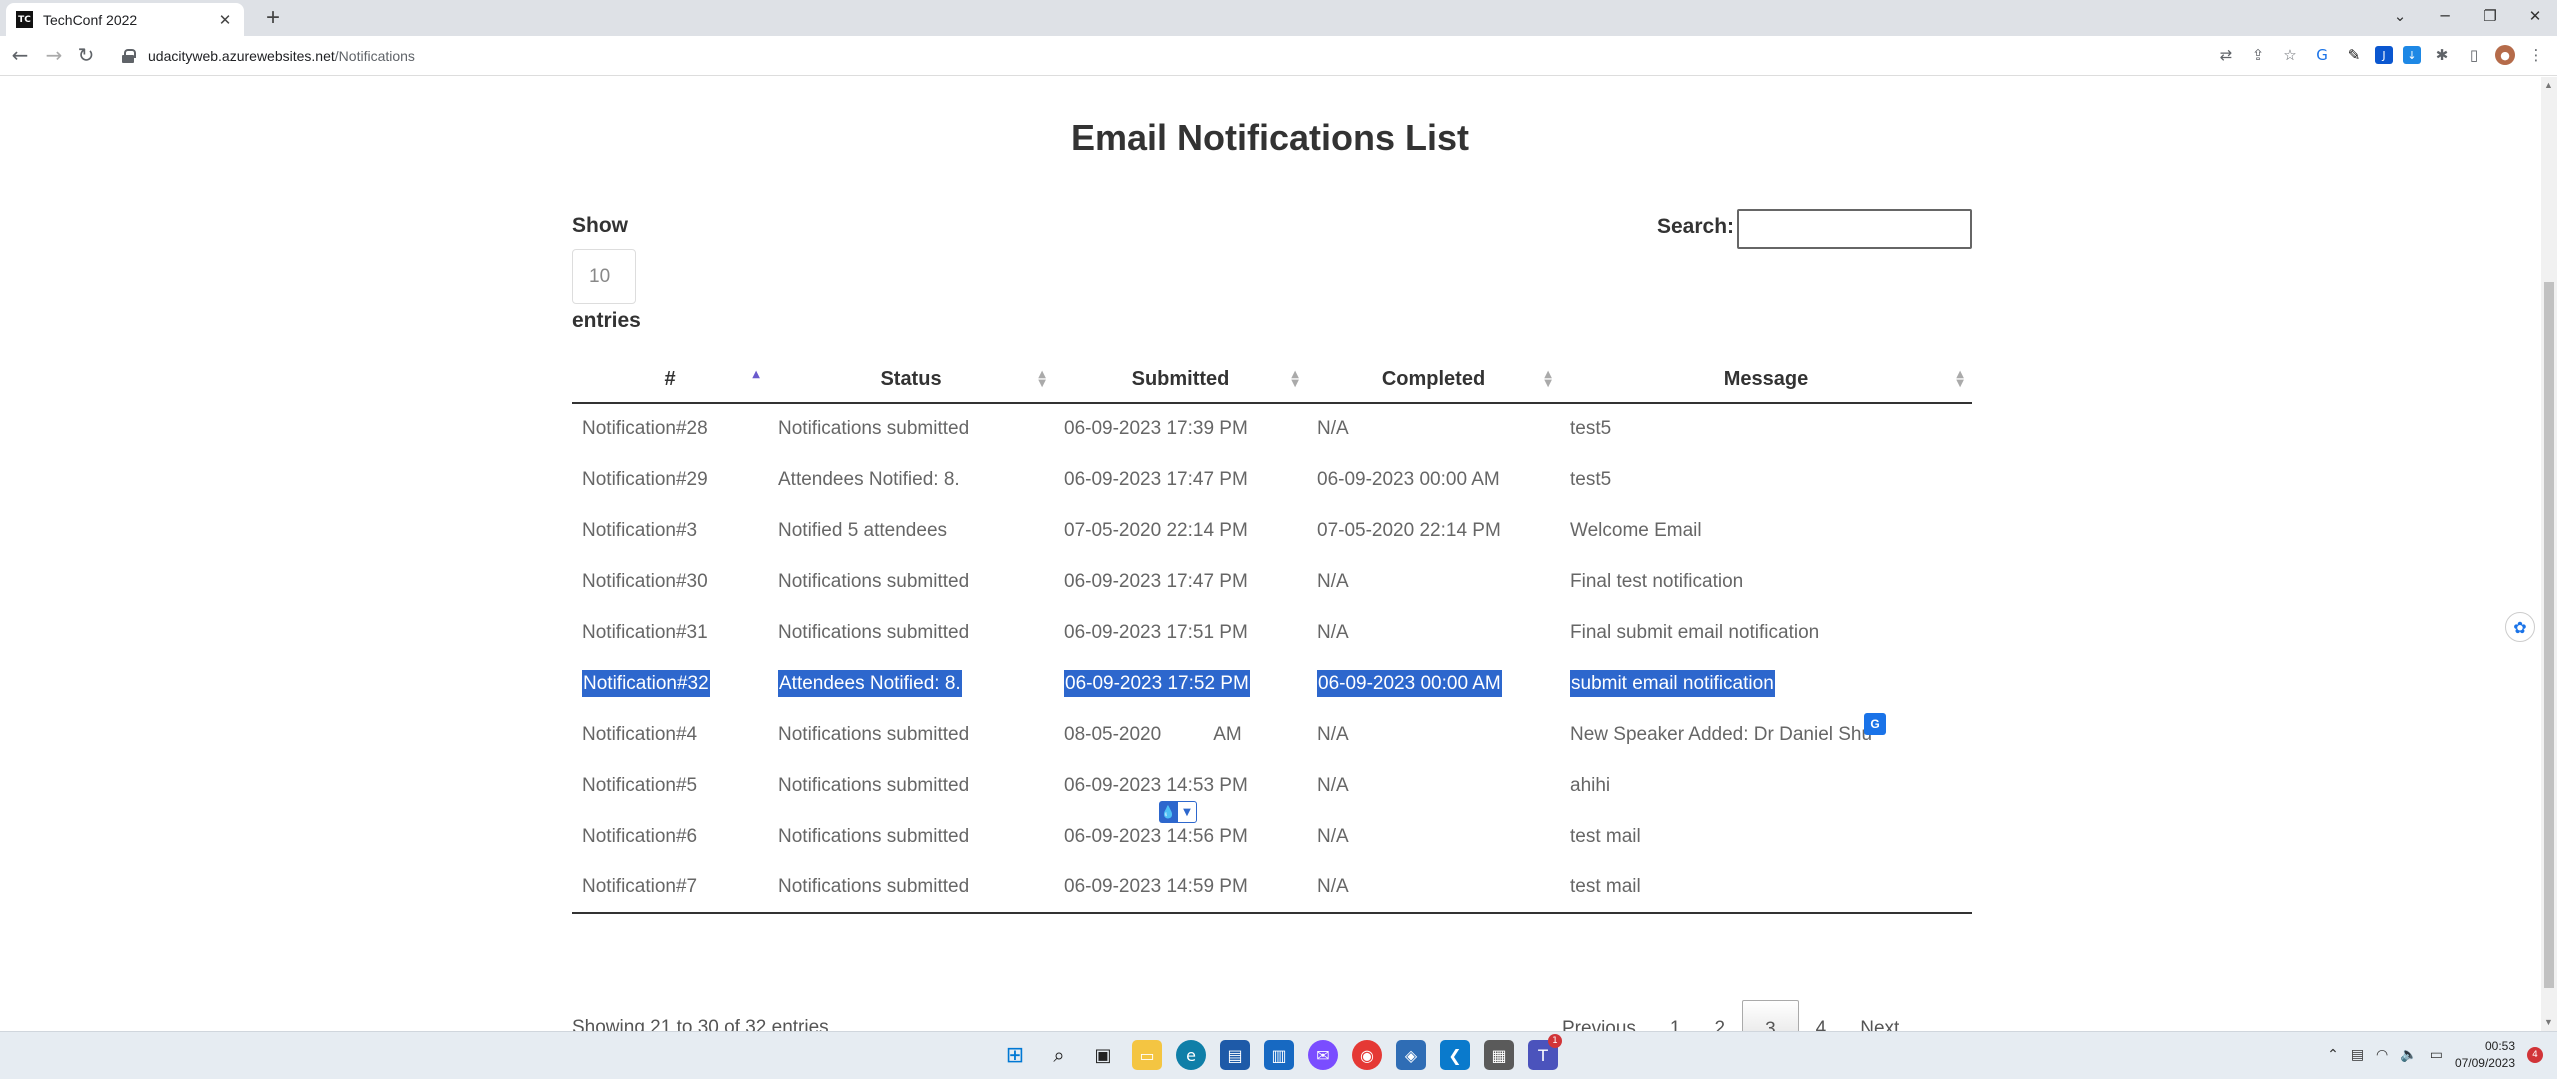 The width and height of the screenshot is (2557, 1079). I want to click on google-translate-ext-icon: G, so click(2322, 55).